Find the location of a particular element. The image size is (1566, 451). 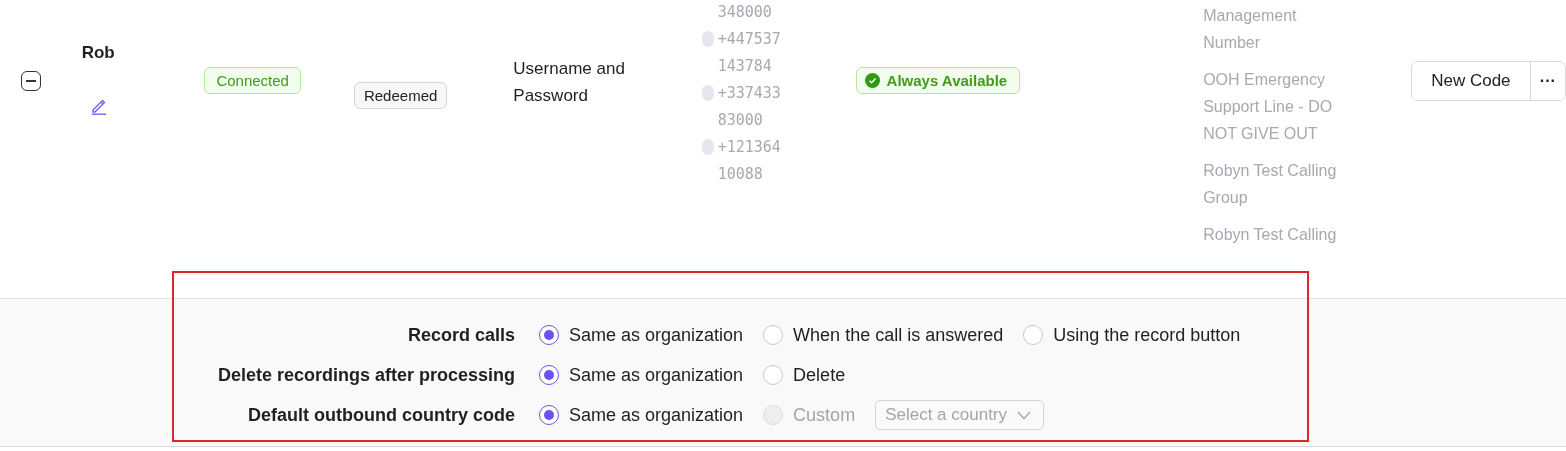

setting-label: Default outbound country code is located at coordinates (381, 415).